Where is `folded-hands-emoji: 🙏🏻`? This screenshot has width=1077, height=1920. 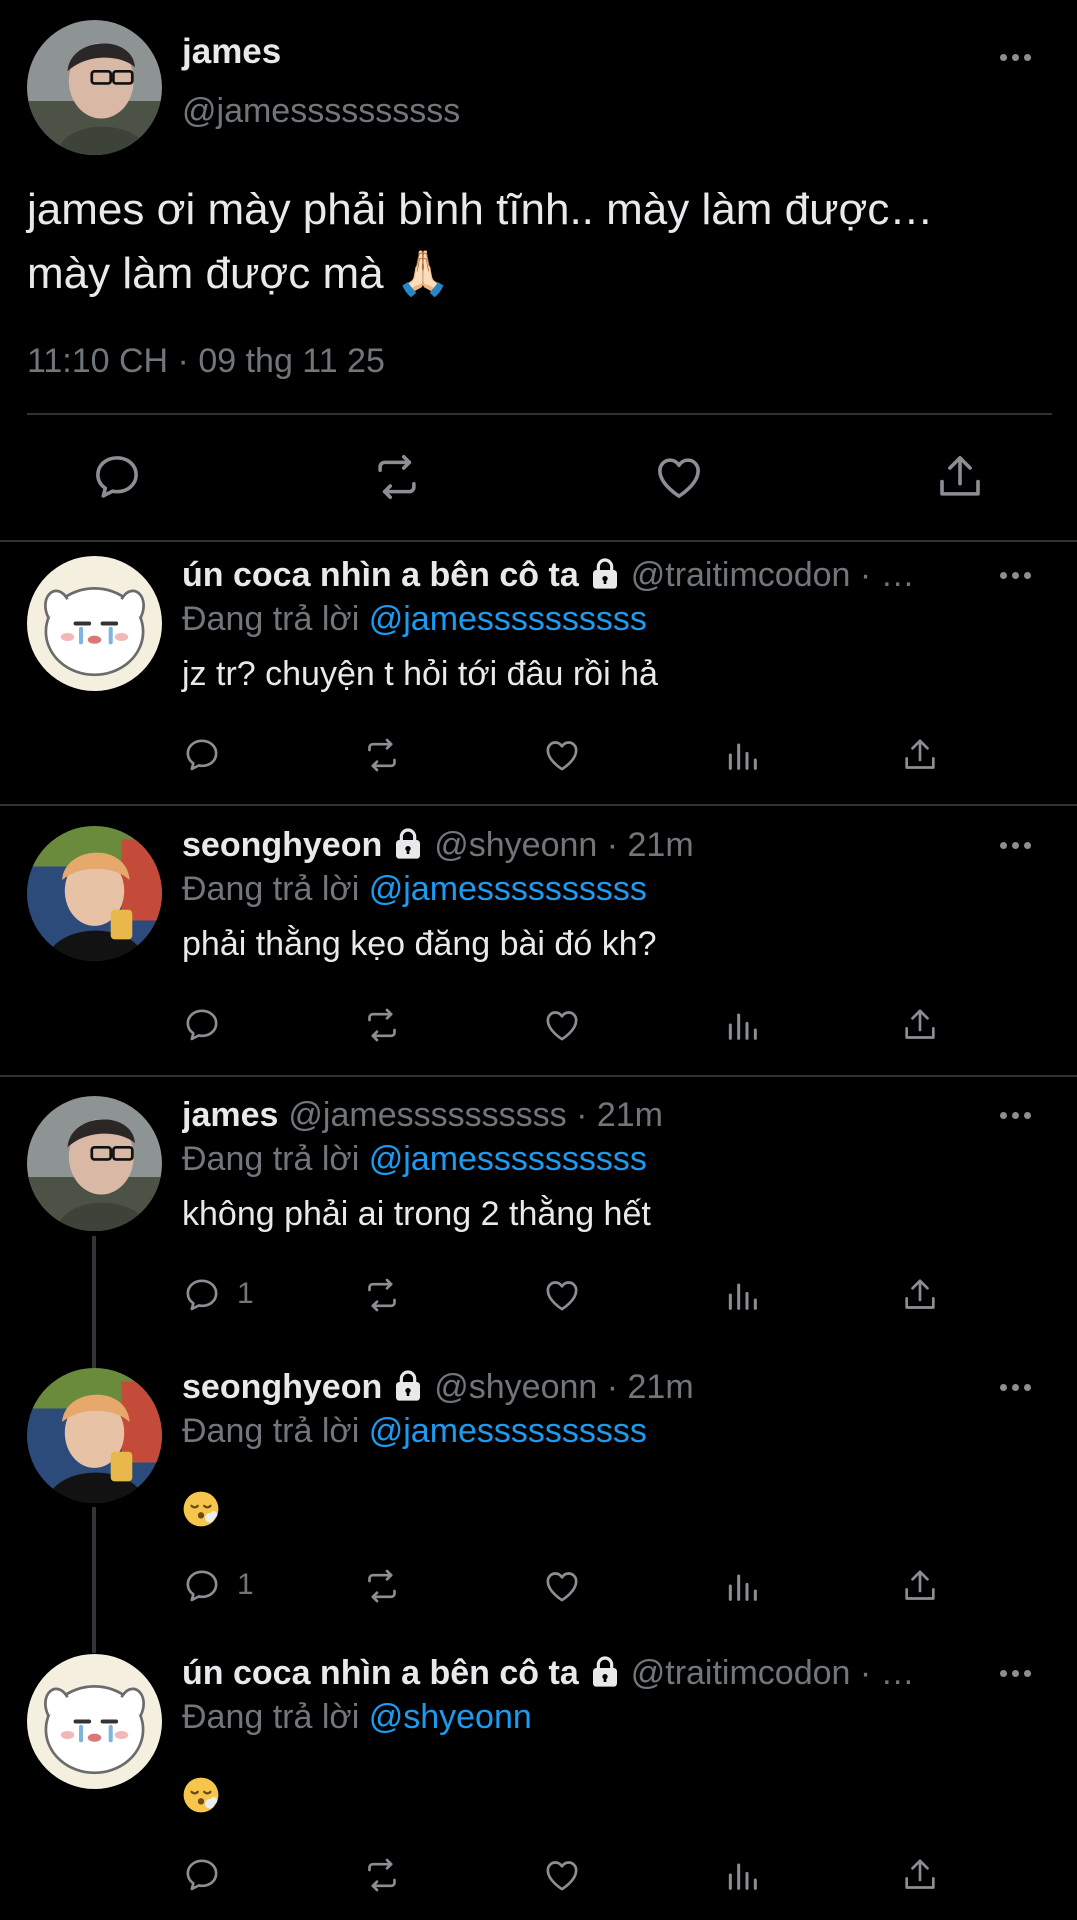
folded-hands-emoji: 🙏🏻 is located at coordinates (423, 273).